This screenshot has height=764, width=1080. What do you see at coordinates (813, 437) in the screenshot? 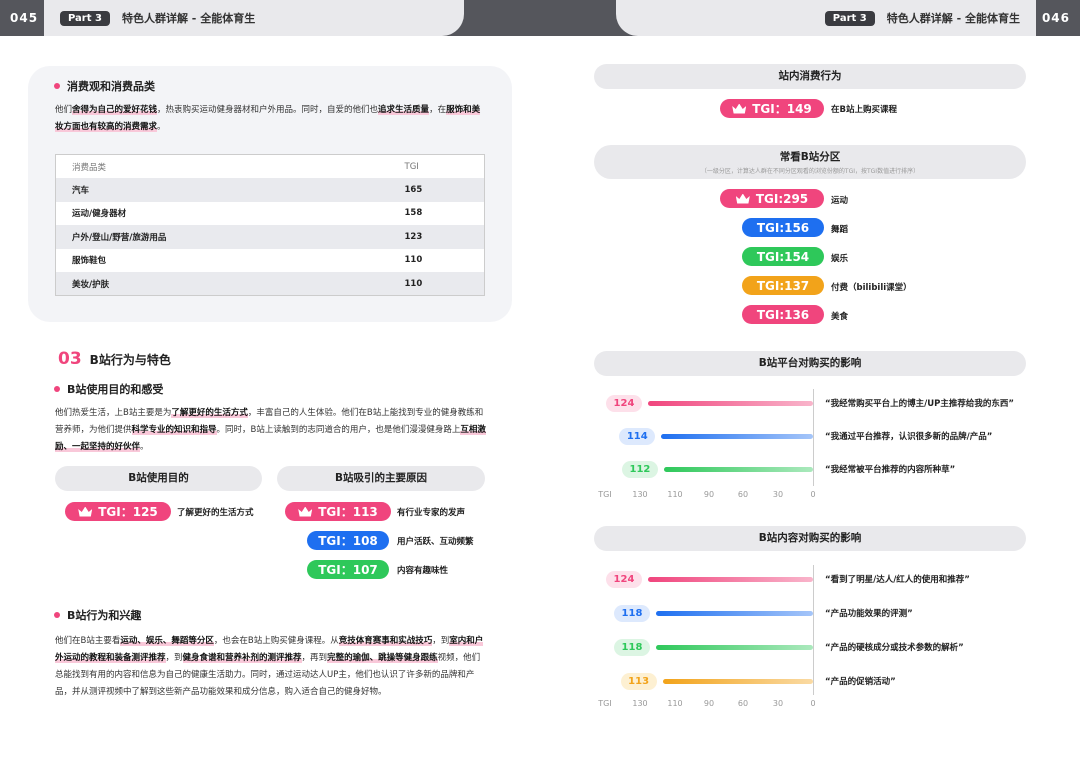
I see `axis-line` at bounding box center [813, 437].